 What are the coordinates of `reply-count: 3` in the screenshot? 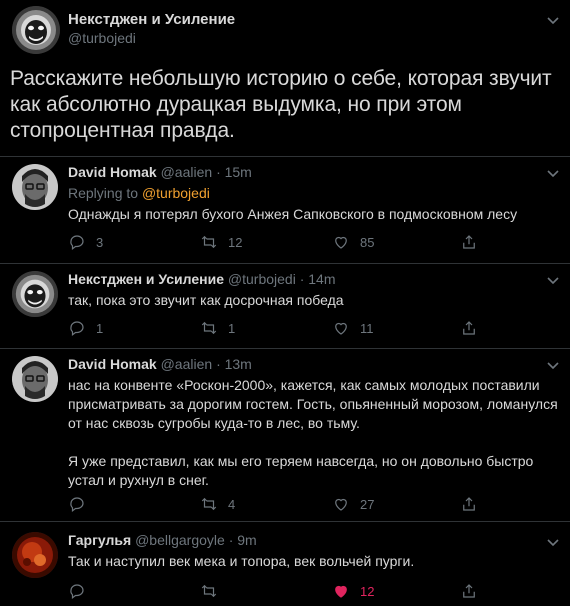 It's located at (100, 242).